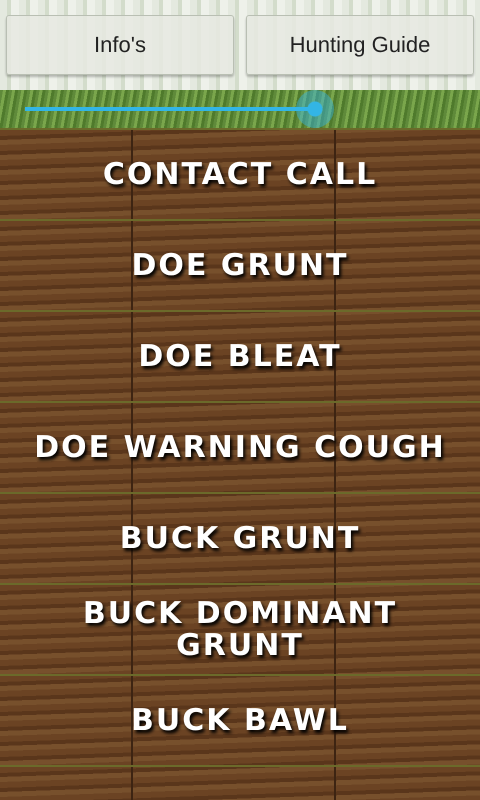 The width and height of the screenshot is (480, 800). Describe the element at coordinates (240, 446) in the screenshot. I see `sound-button: DOE WARNING COUGH` at that location.